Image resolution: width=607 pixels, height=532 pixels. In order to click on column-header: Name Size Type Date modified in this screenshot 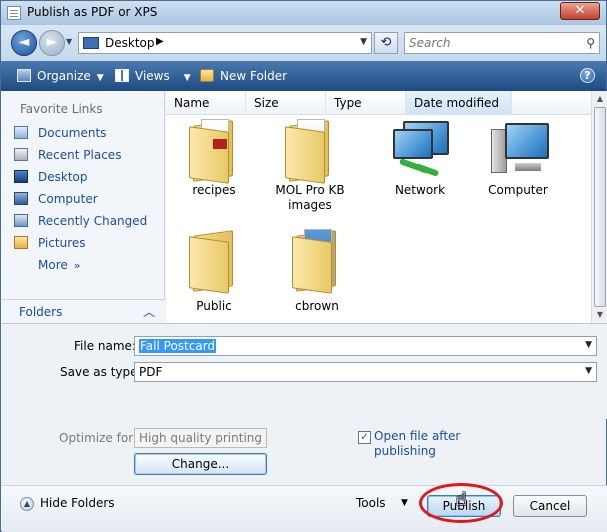, I will do `click(378, 103)`.